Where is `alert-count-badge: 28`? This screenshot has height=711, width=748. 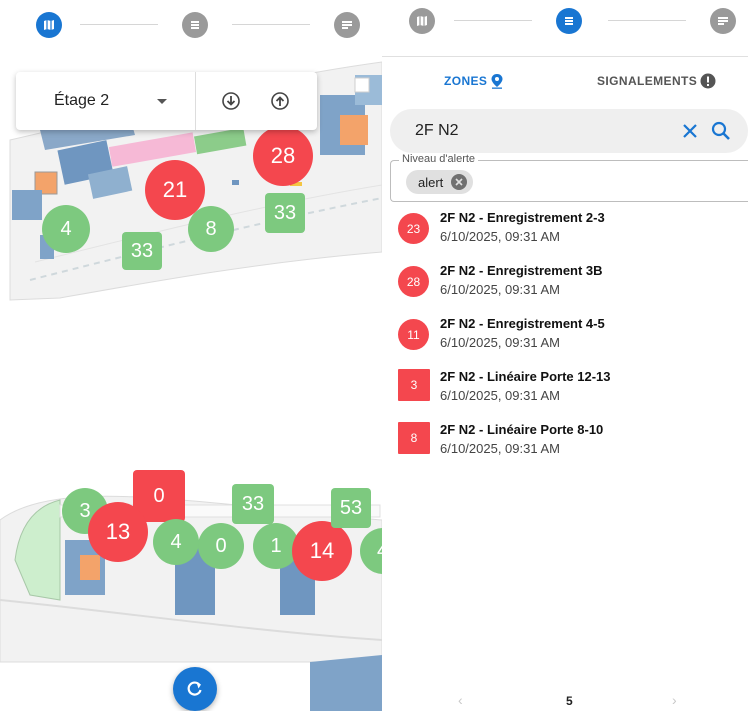
alert-count-badge: 28 is located at coordinates (413, 281).